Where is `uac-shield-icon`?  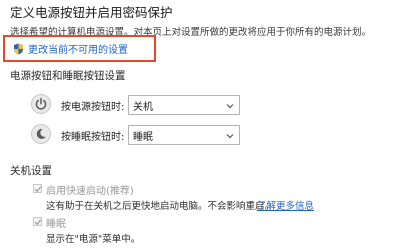 uac-shield-icon is located at coordinates (18, 49).